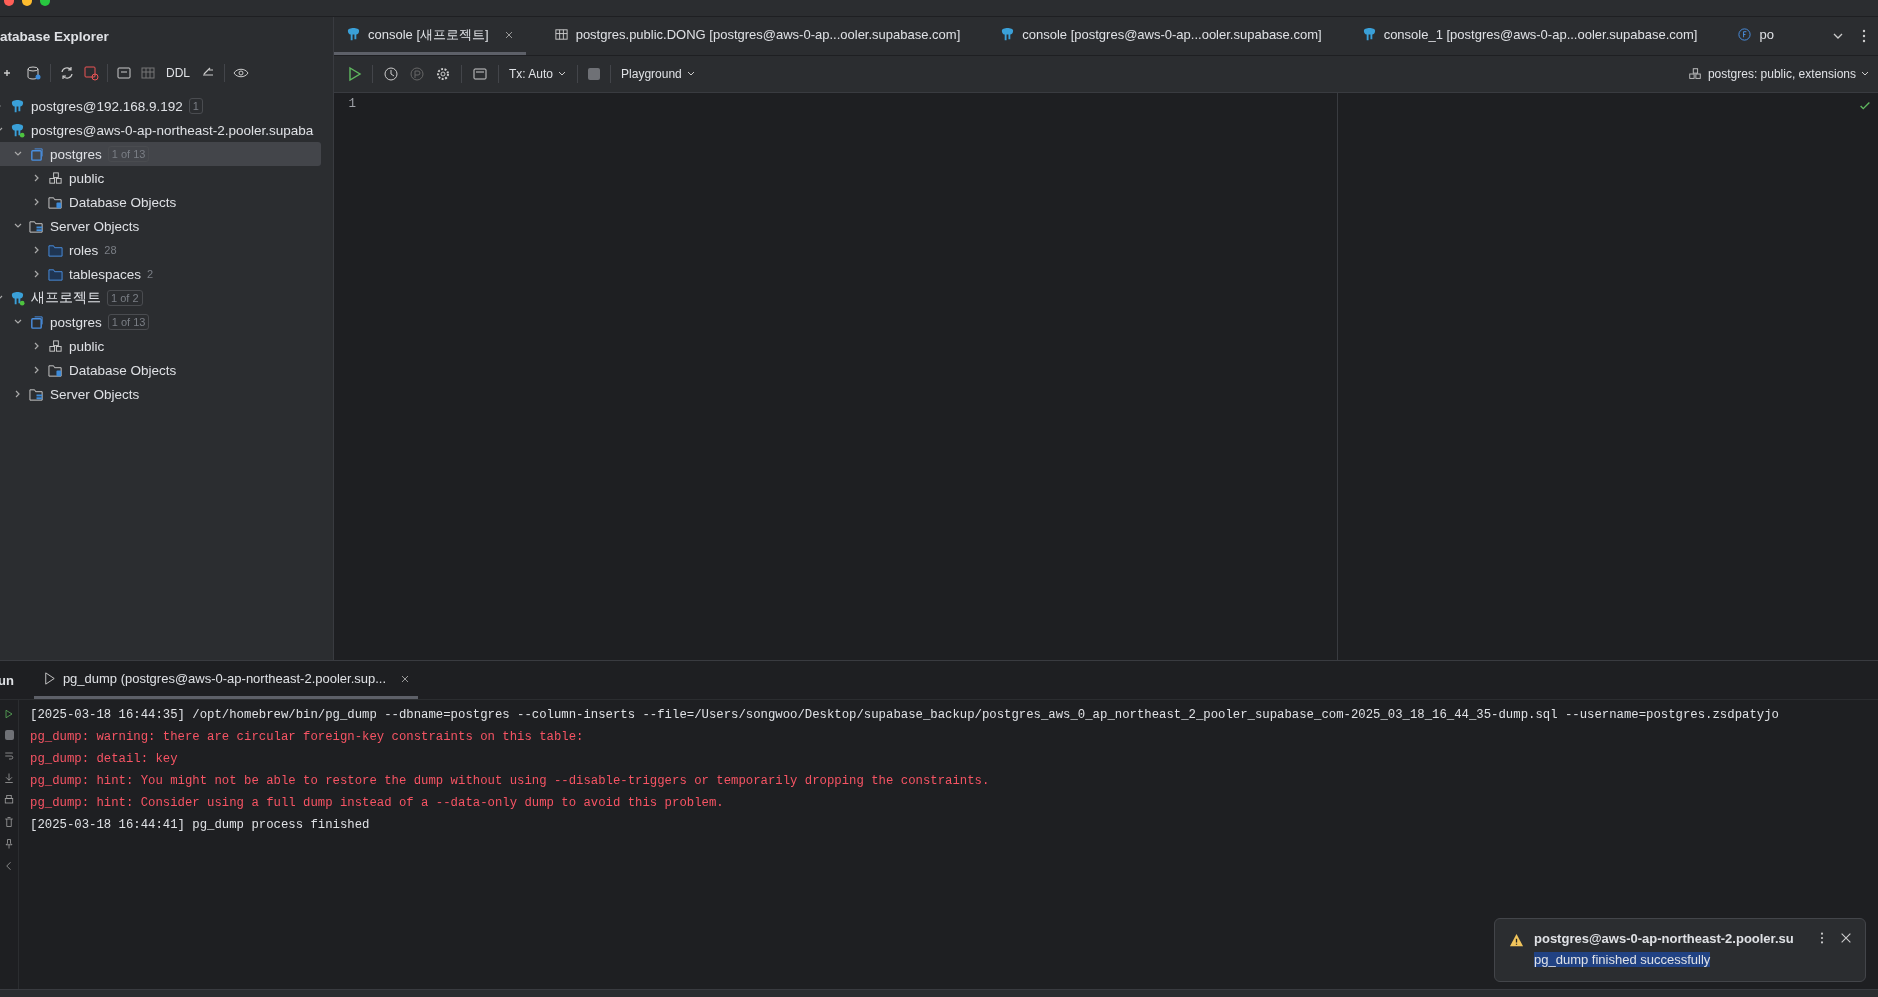 The width and height of the screenshot is (1878, 997). I want to click on tree-item: 새프로젝트 1 of 2, so click(160, 298).